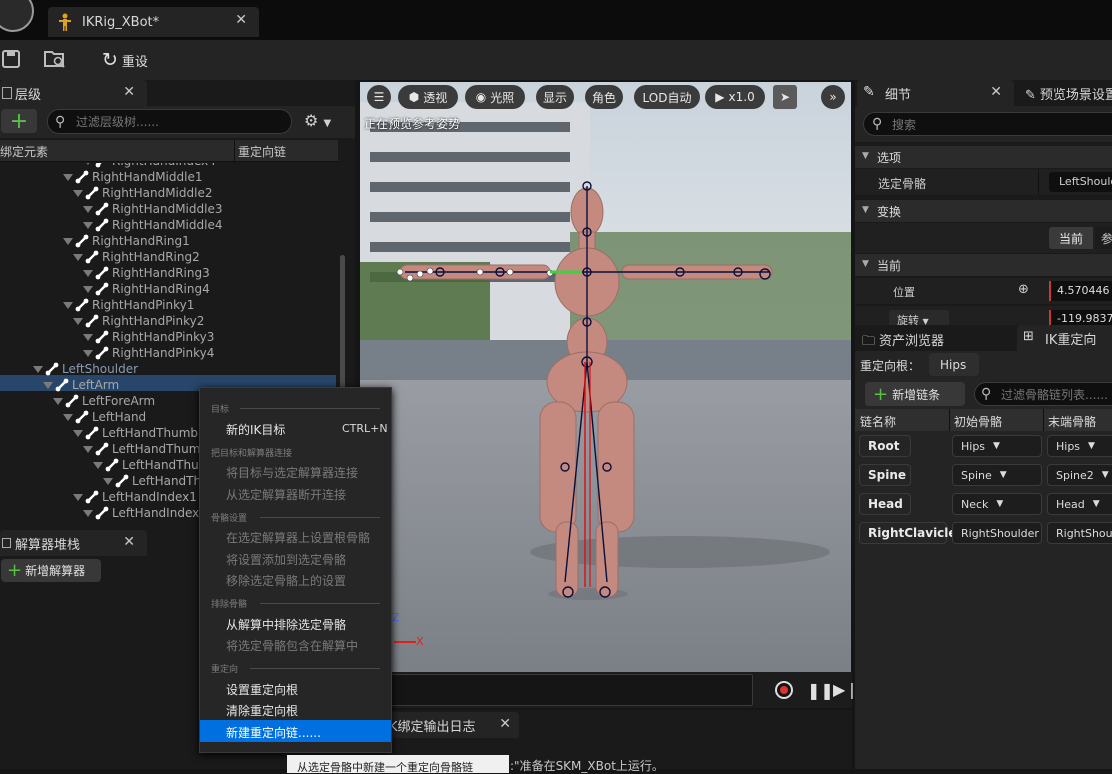 This screenshot has height=774, width=1112. What do you see at coordinates (555, 97) in the screenshot?
I see `show-button: 显示` at bounding box center [555, 97].